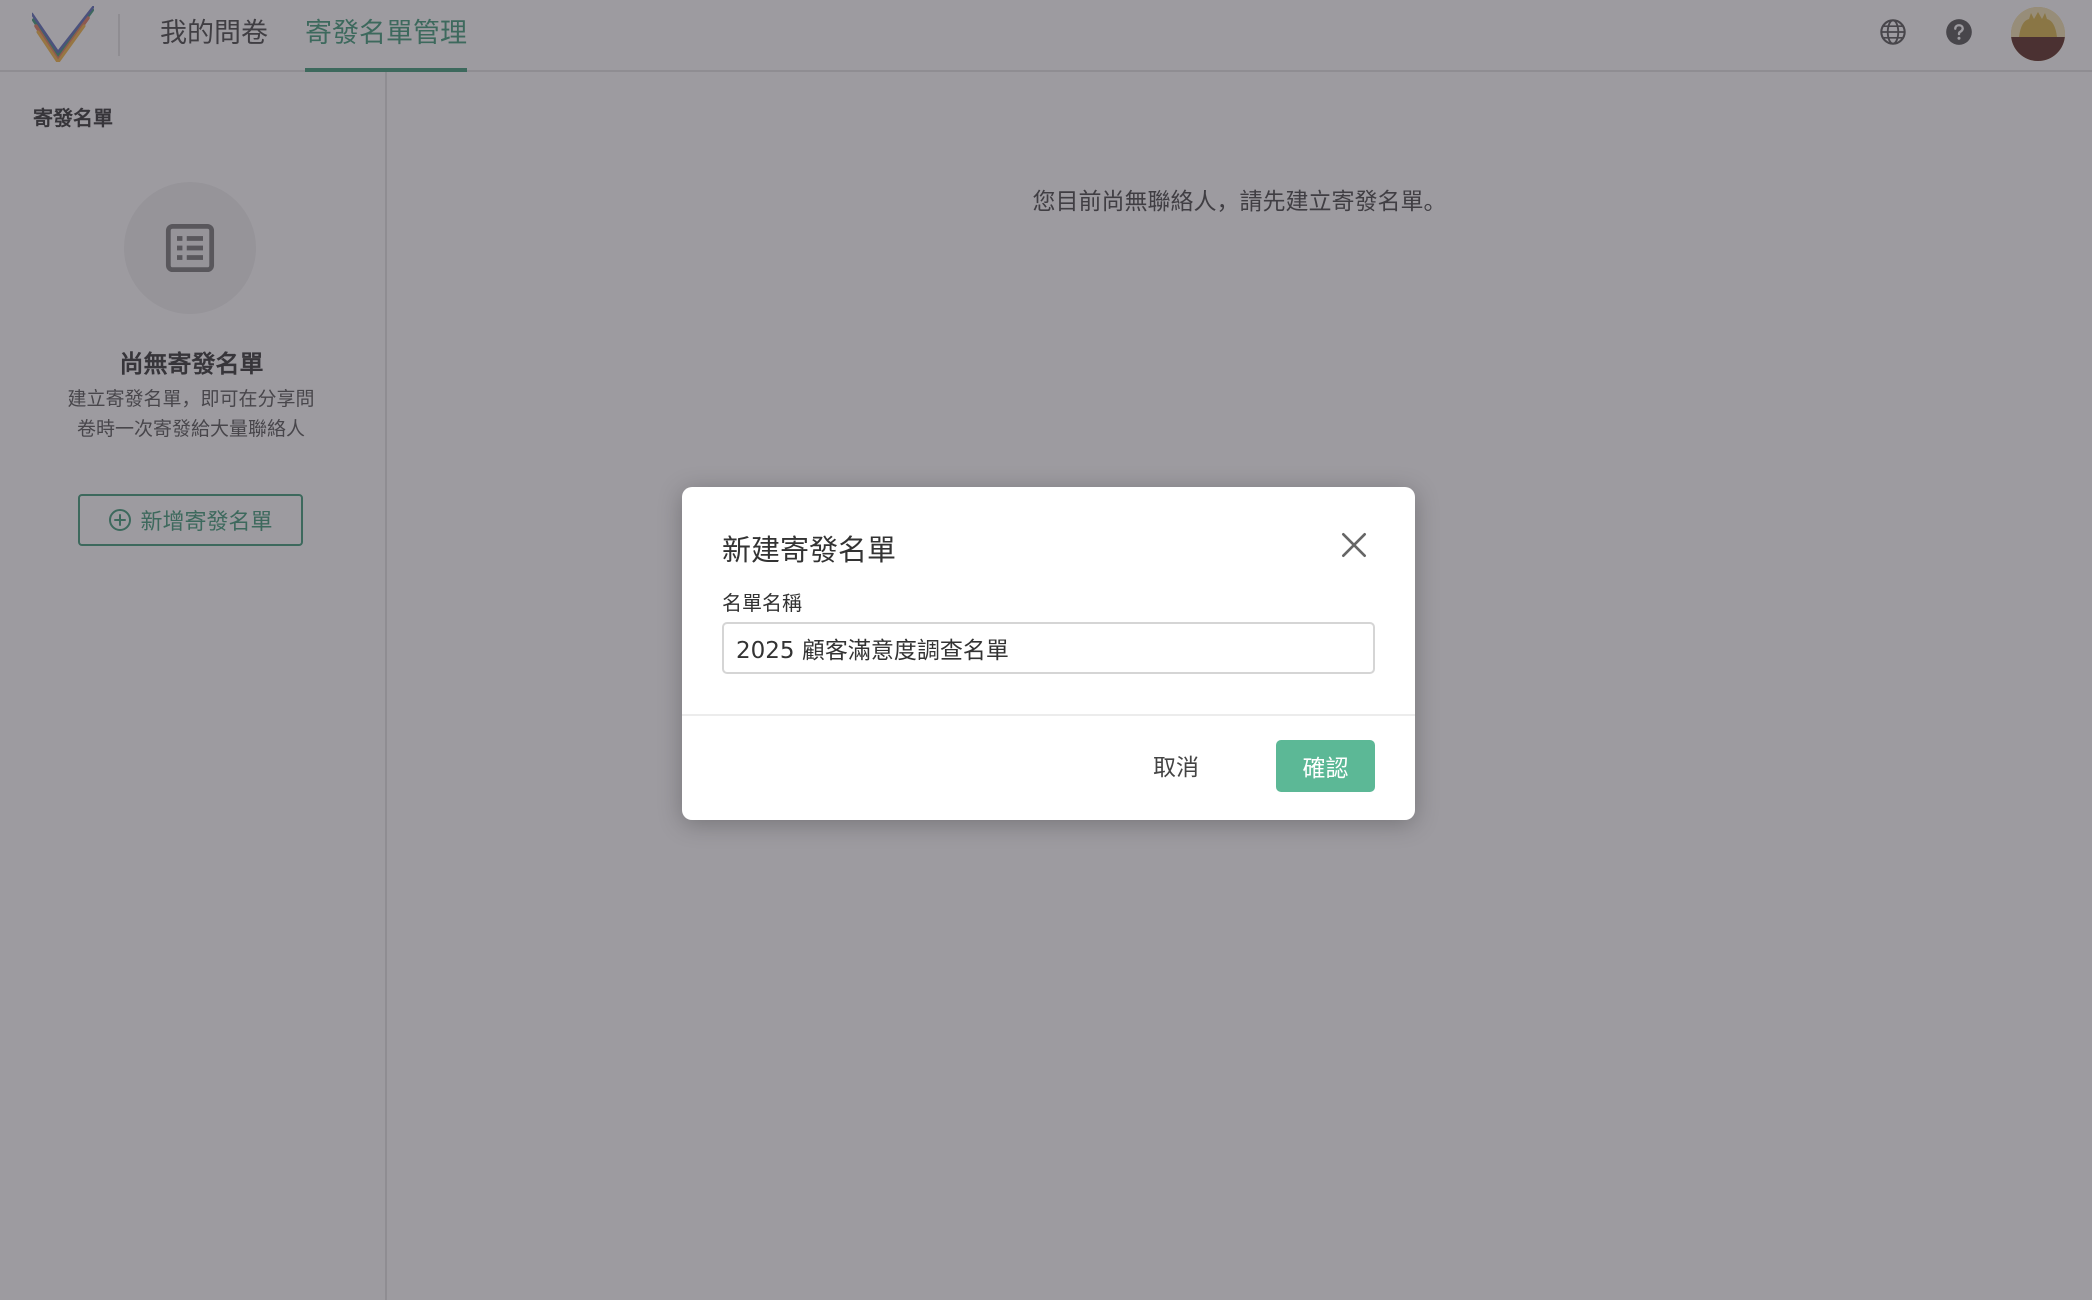 Image resolution: width=2092 pixels, height=1300 pixels. What do you see at coordinates (1176, 765) in the screenshot?
I see `cancel-button: 取消` at bounding box center [1176, 765].